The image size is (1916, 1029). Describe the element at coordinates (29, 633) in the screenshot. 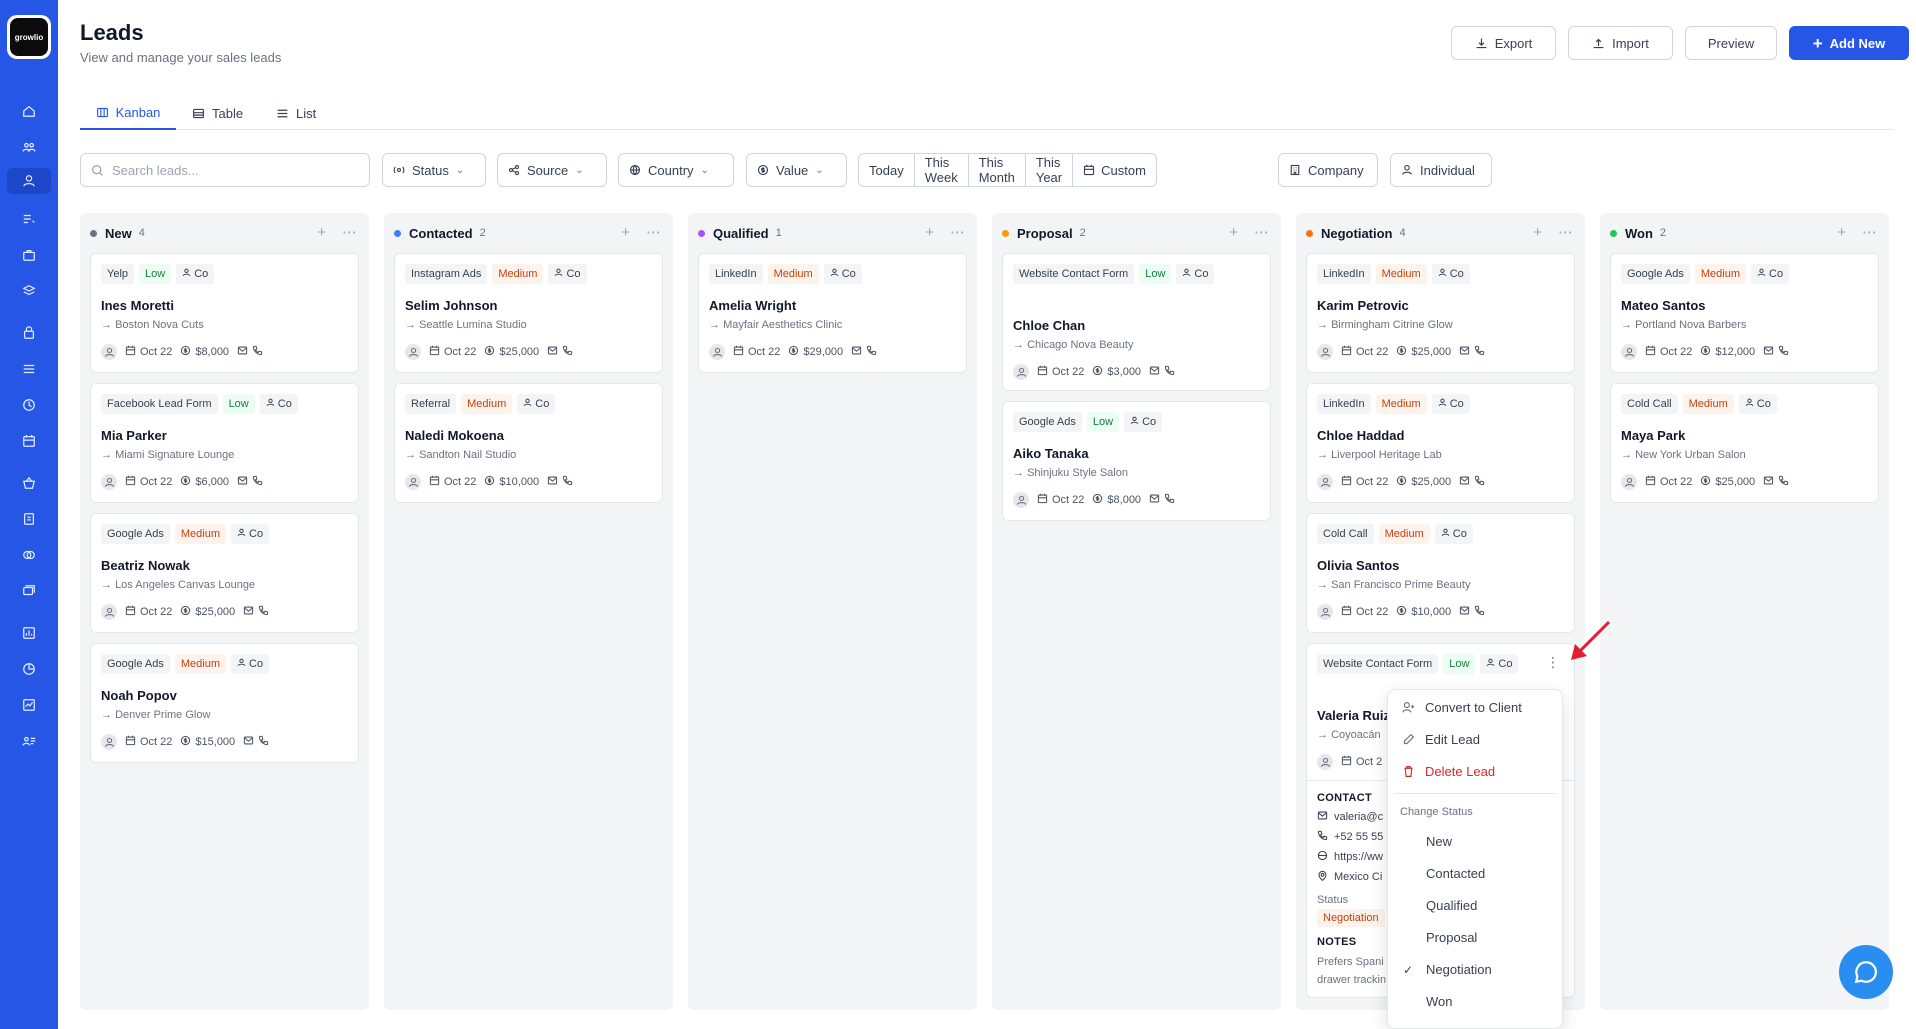

I see `report-icon` at that location.